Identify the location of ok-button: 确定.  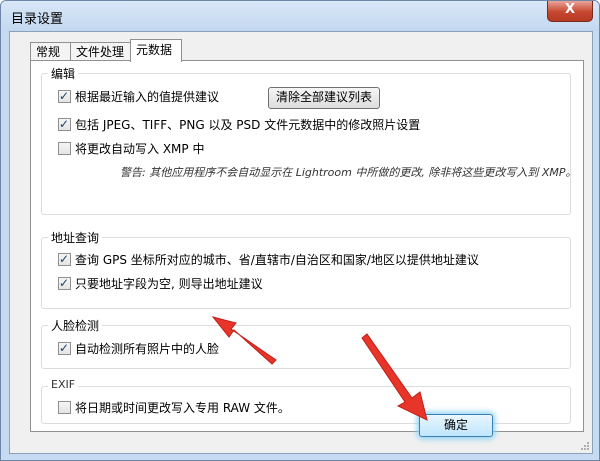
(456, 425).